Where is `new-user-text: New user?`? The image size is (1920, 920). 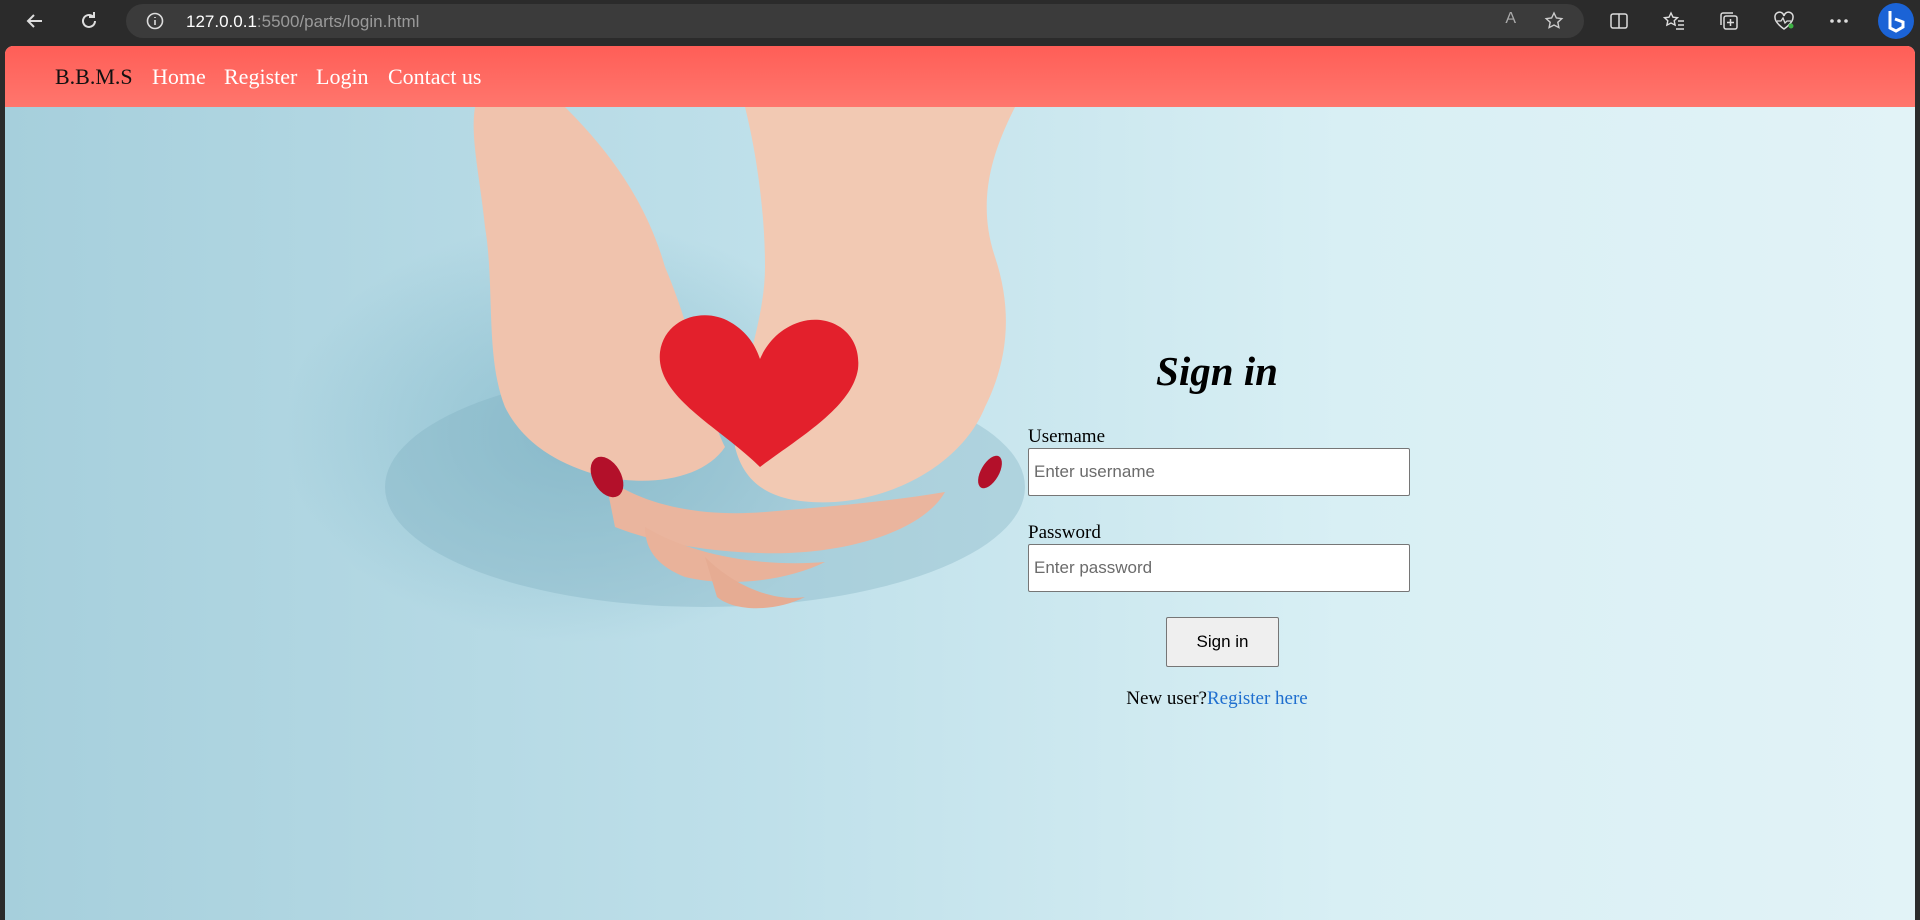
new-user-text: New user? is located at coordinates (1166, 698).